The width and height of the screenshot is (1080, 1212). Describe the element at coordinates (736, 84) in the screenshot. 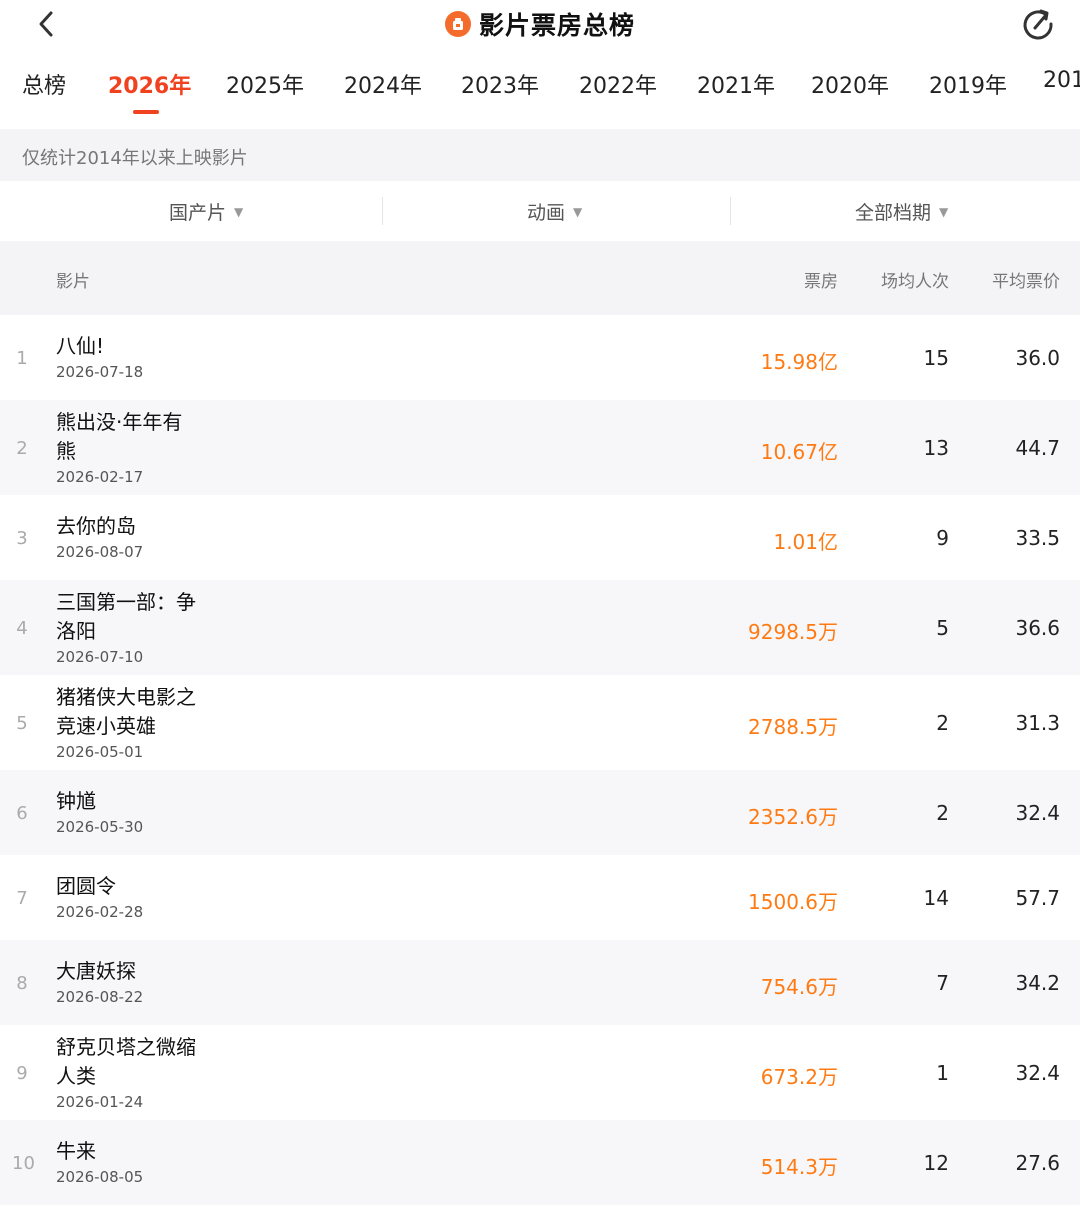

I see `tab-2021: 2021年` at that location.